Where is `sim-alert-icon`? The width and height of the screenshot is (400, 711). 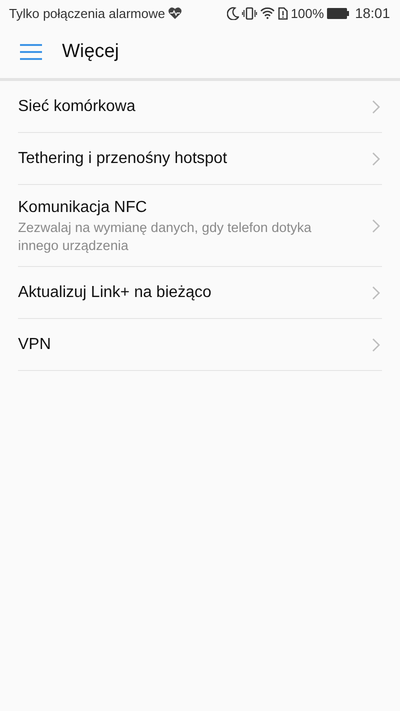 sim-alert-icon is located at coordinates (283, 13).